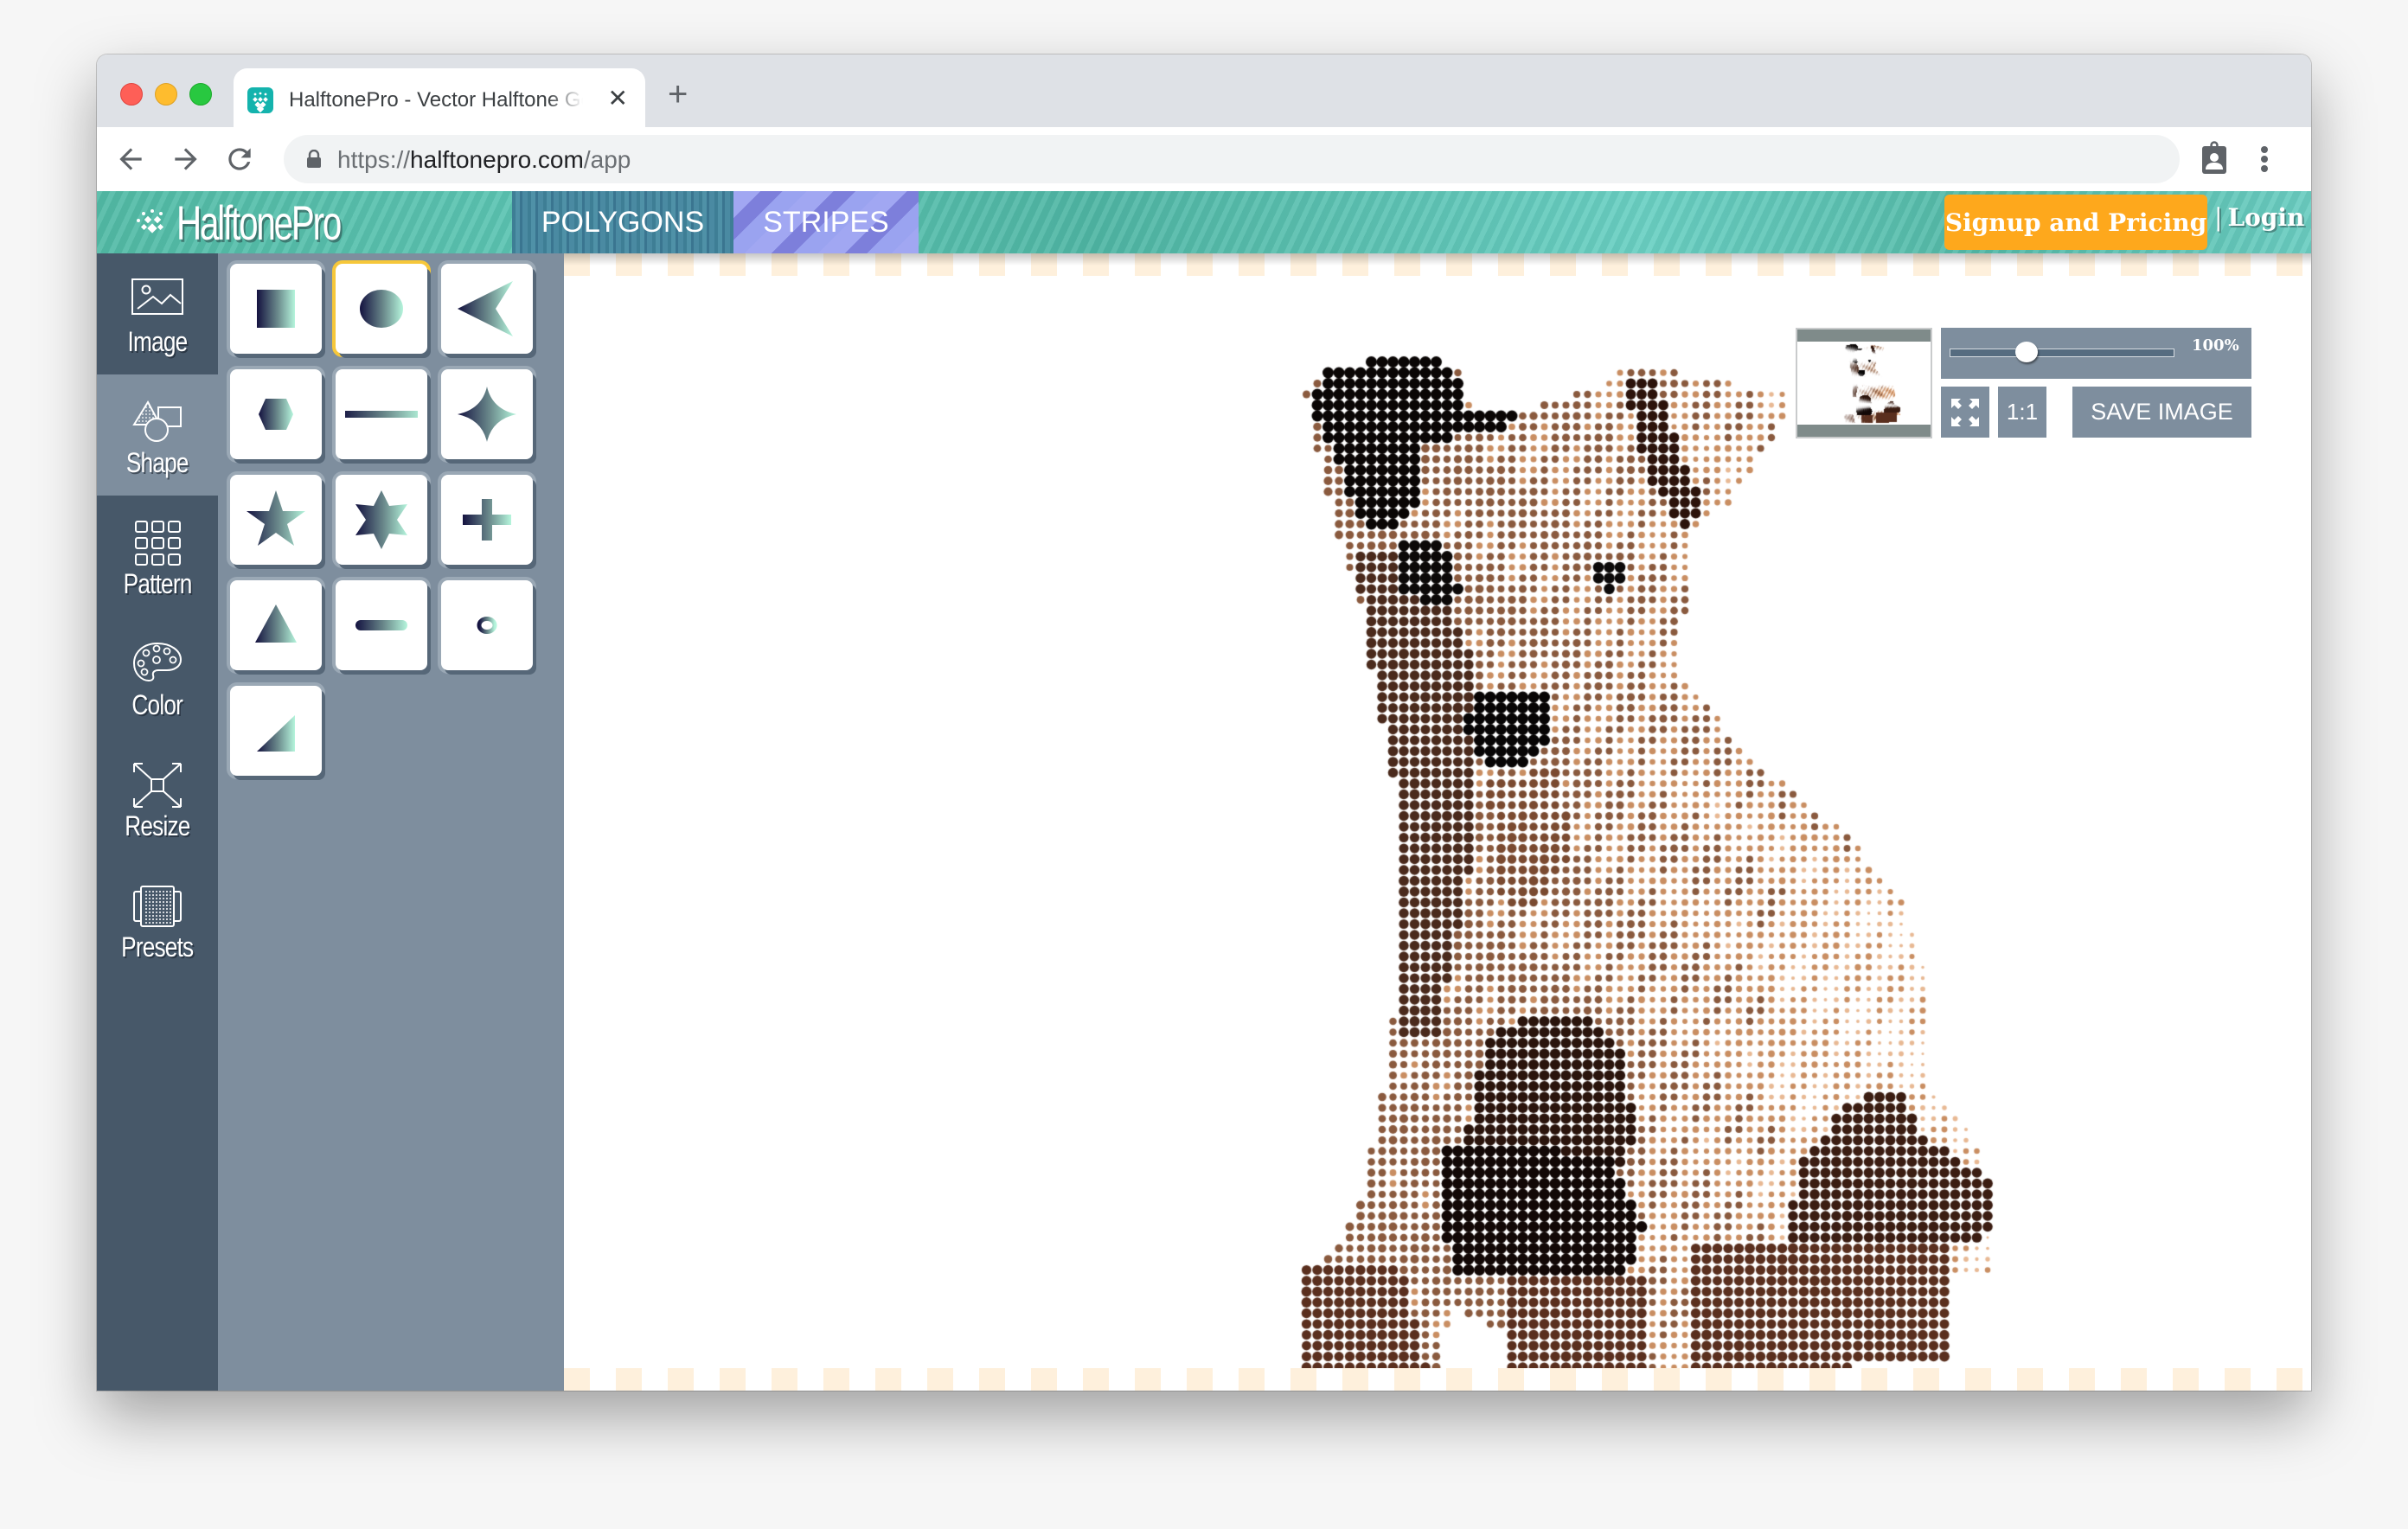  Describe the element at coordinates (622, 222) in the screenshot. I see `tab-polygons: POLYGONS` at that location.